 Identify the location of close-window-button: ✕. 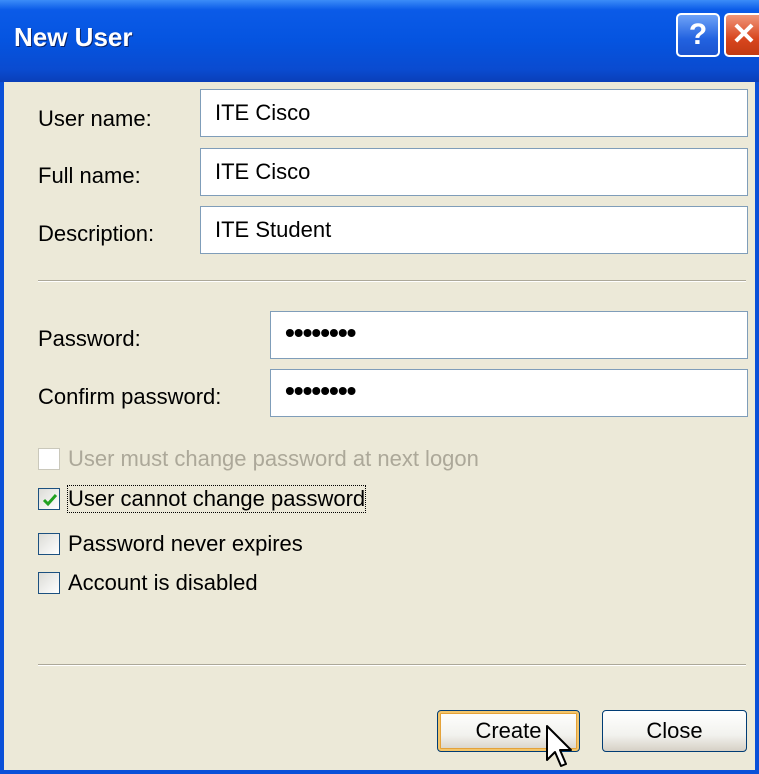
(741, 35).